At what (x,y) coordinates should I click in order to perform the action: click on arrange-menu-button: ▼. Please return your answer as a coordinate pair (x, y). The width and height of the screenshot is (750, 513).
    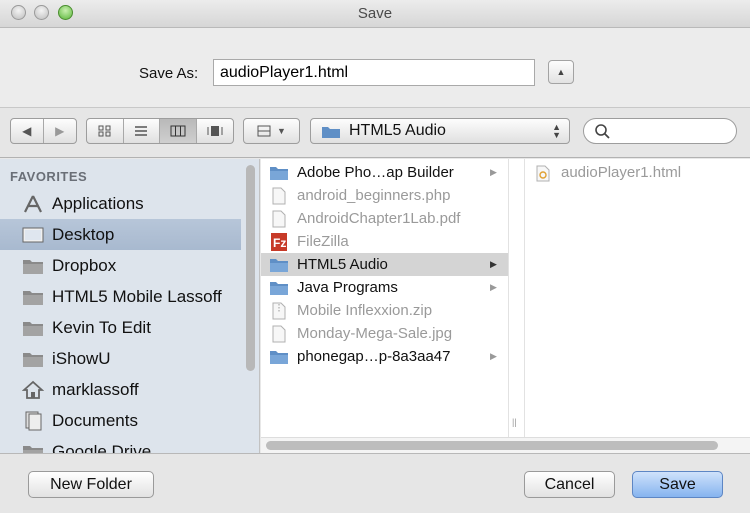
    Looking at the image, I should click on (271, 131).